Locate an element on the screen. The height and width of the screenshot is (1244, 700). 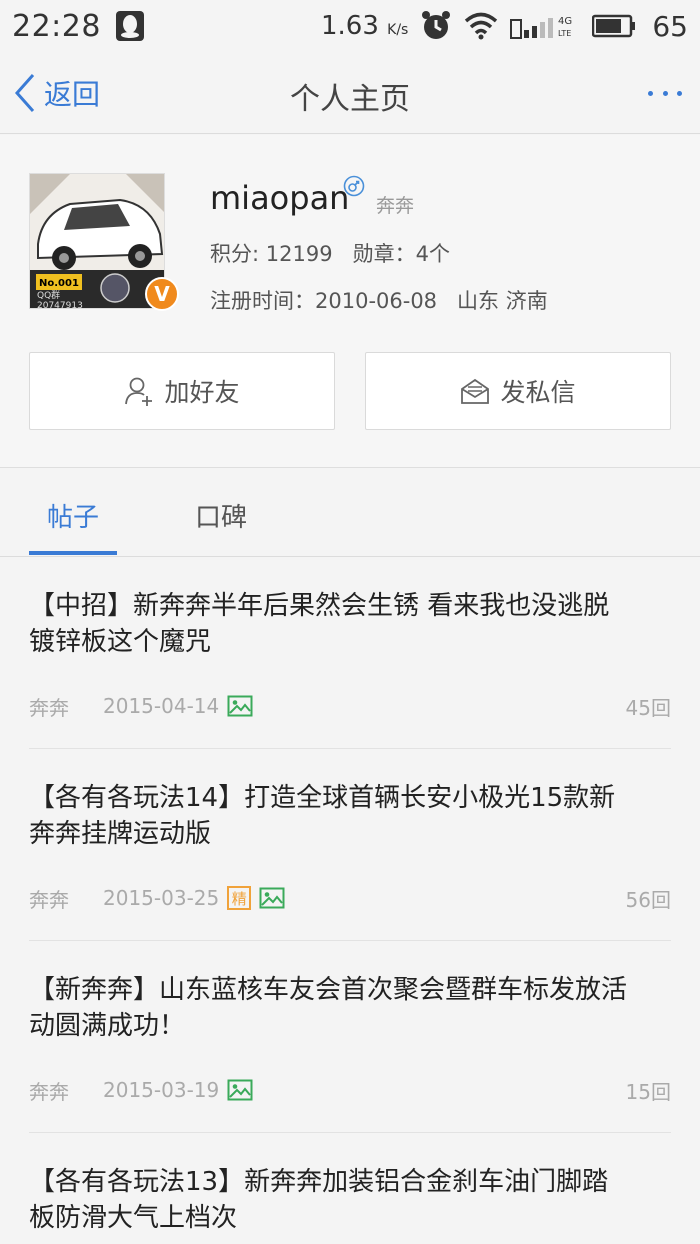
status-time: 22:28 is located at coordinates (56, 26).